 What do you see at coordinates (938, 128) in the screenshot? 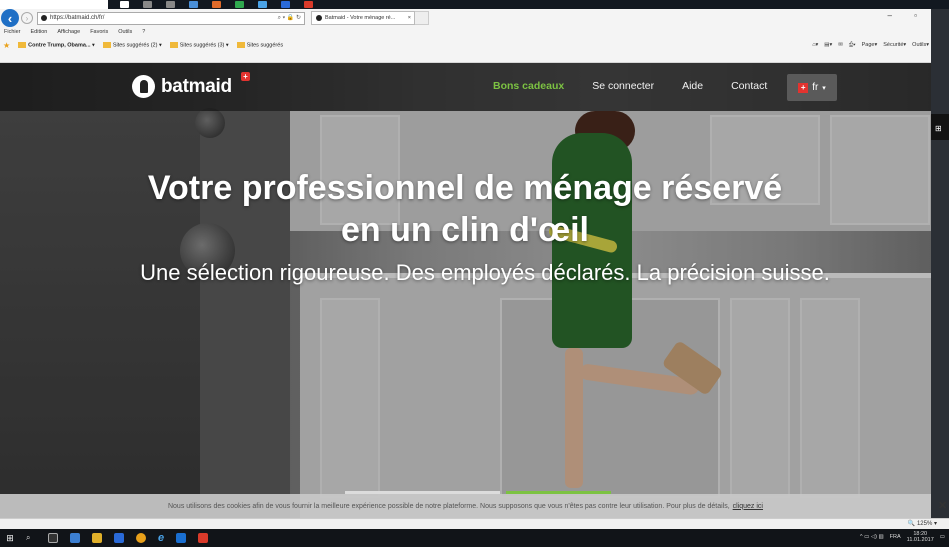
I see `windows-logo-icon: ⊞` at bounding box center [938, 128].